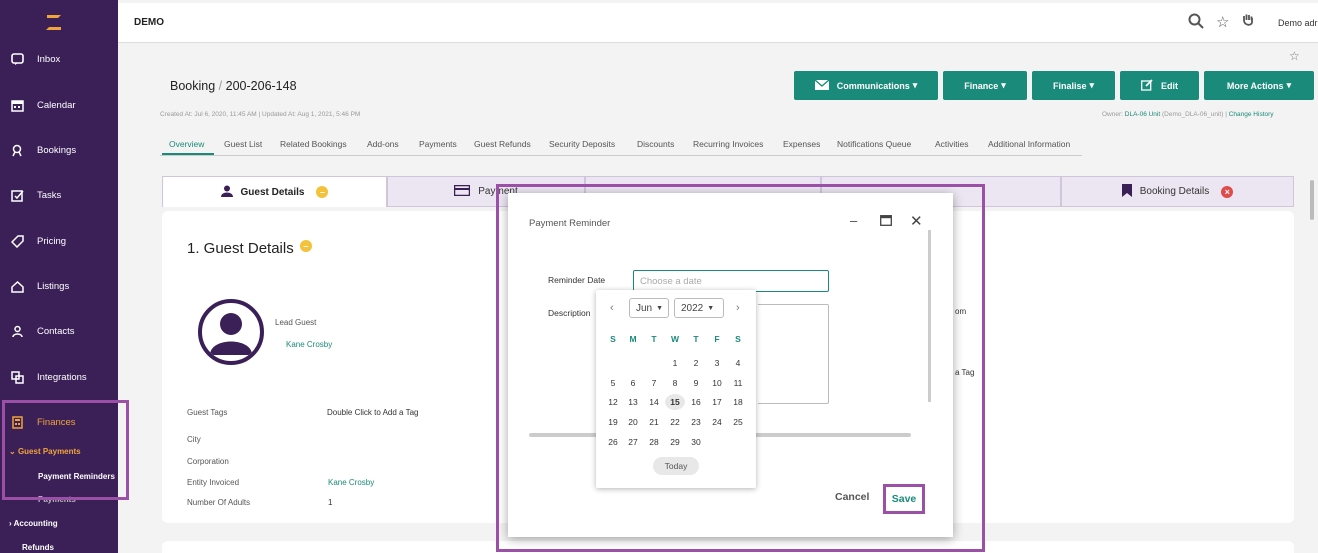  Describe the element at coordinates (56, 331) in the screenshot. I see `sidebar-item-label: Contacts` at that location.